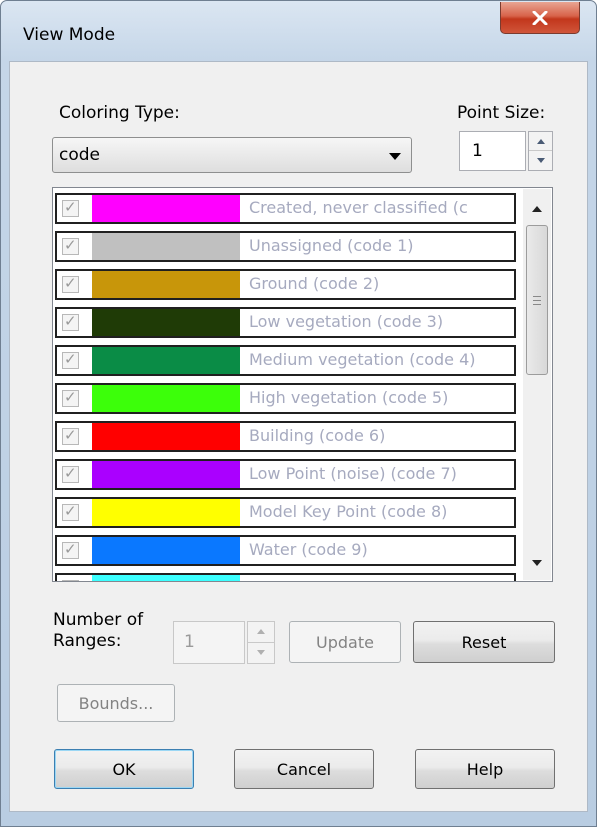  I want to click on class-label: Water (code 9), so click(308, 549).